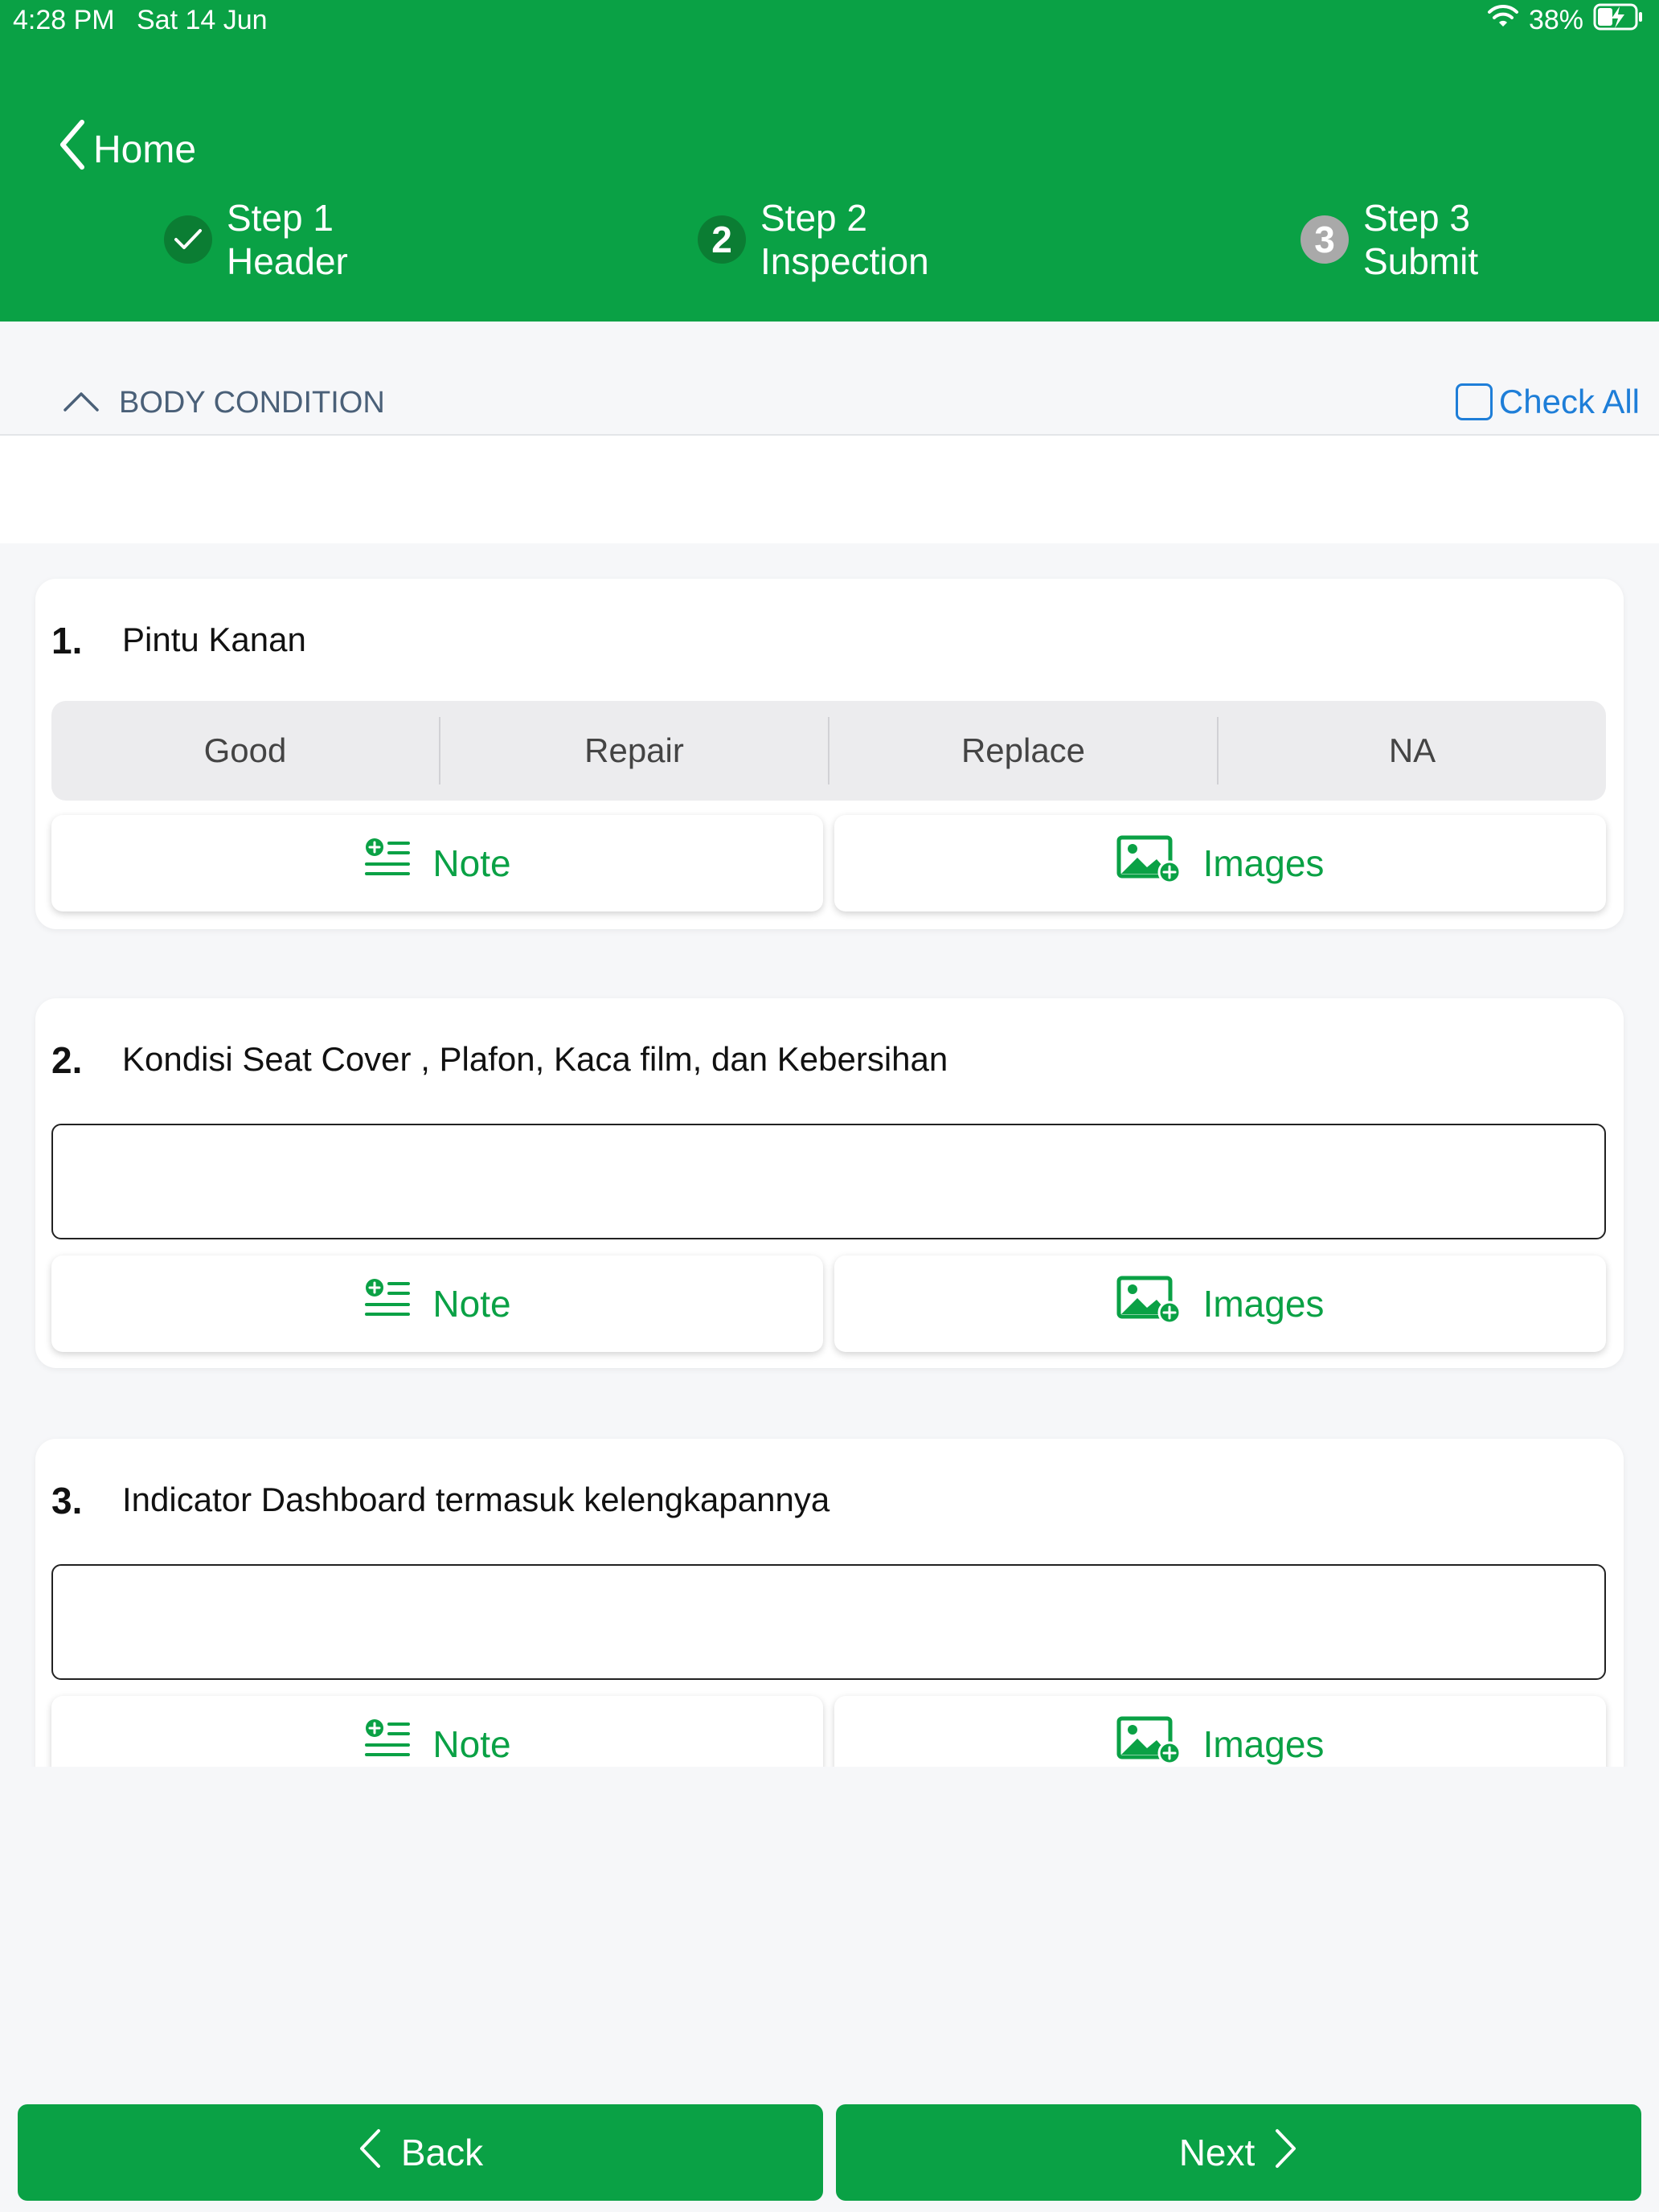 Image resolution: width=1659 pixels, height=2212 pixels. Describe the element at coordinates (633, 750) in the screenshot. I see `option-repair: Repair` at that location.